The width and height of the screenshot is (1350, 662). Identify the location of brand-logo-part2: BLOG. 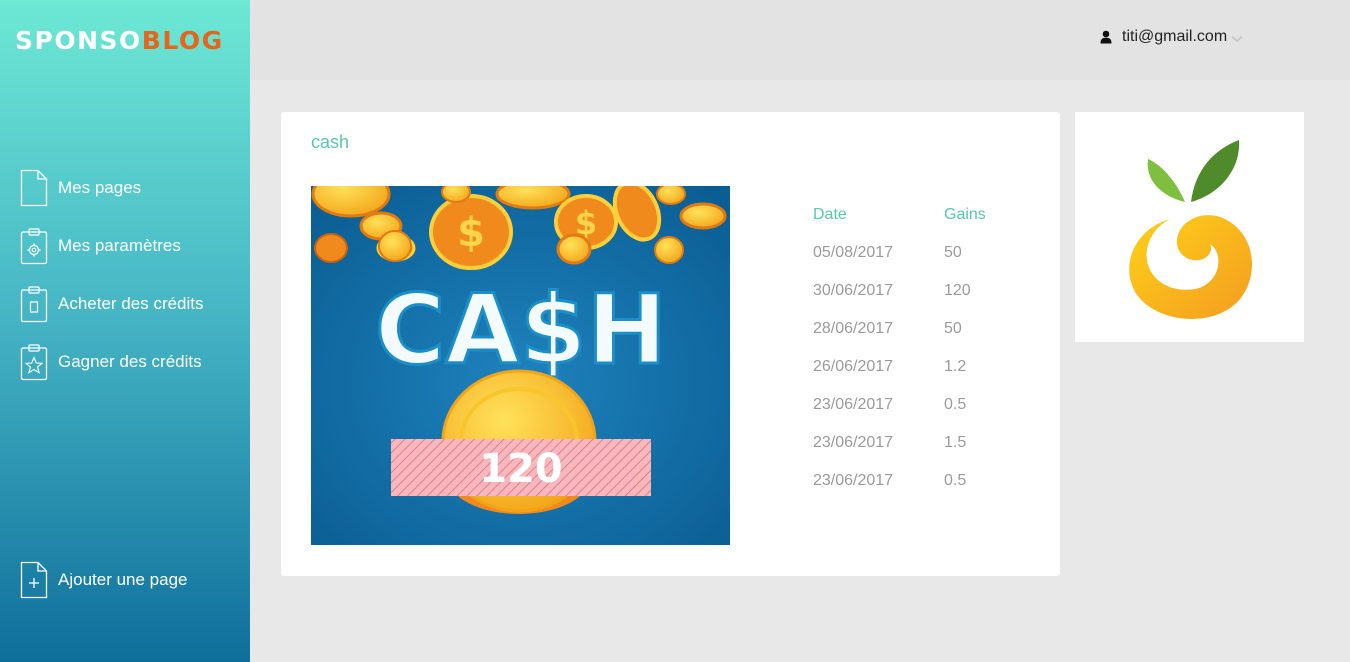
(182, 40).